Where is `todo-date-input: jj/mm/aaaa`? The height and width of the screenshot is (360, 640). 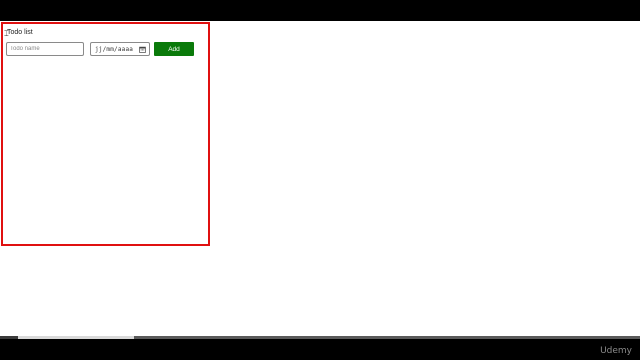 todo-date-input: jj/mm/aaaa is located at coordinates (120, 49).